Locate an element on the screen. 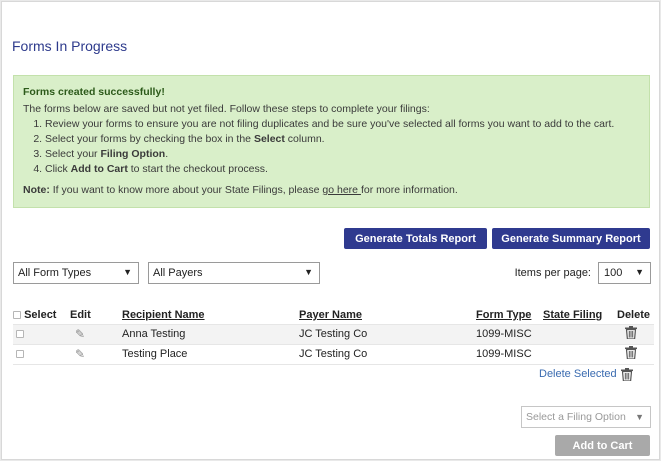  select-column-header: Select is located at coordinates (39, 315).